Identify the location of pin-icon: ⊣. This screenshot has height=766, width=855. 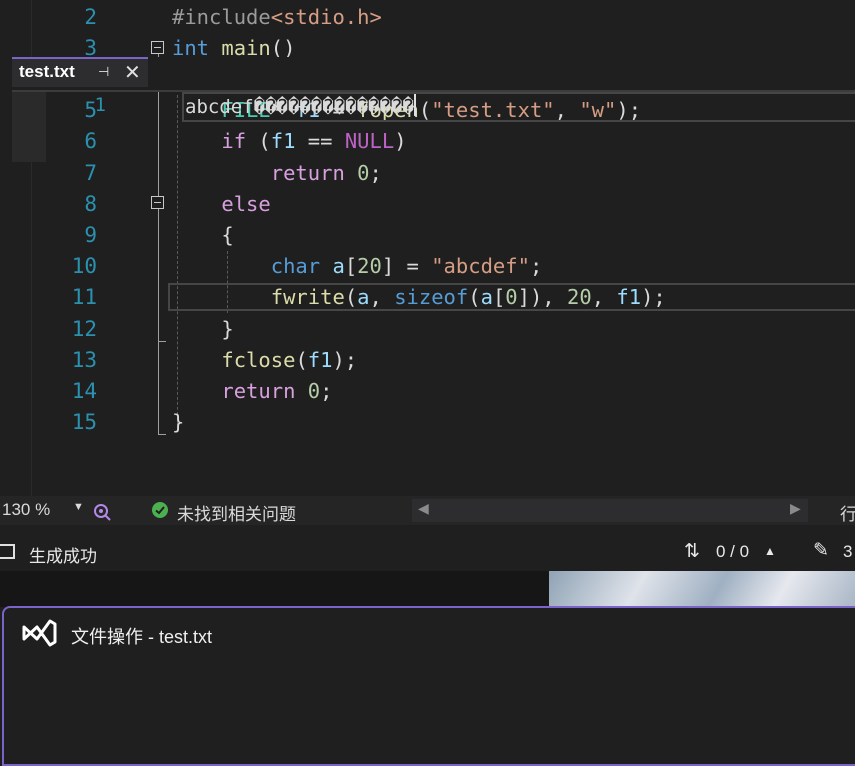
(103, 72).